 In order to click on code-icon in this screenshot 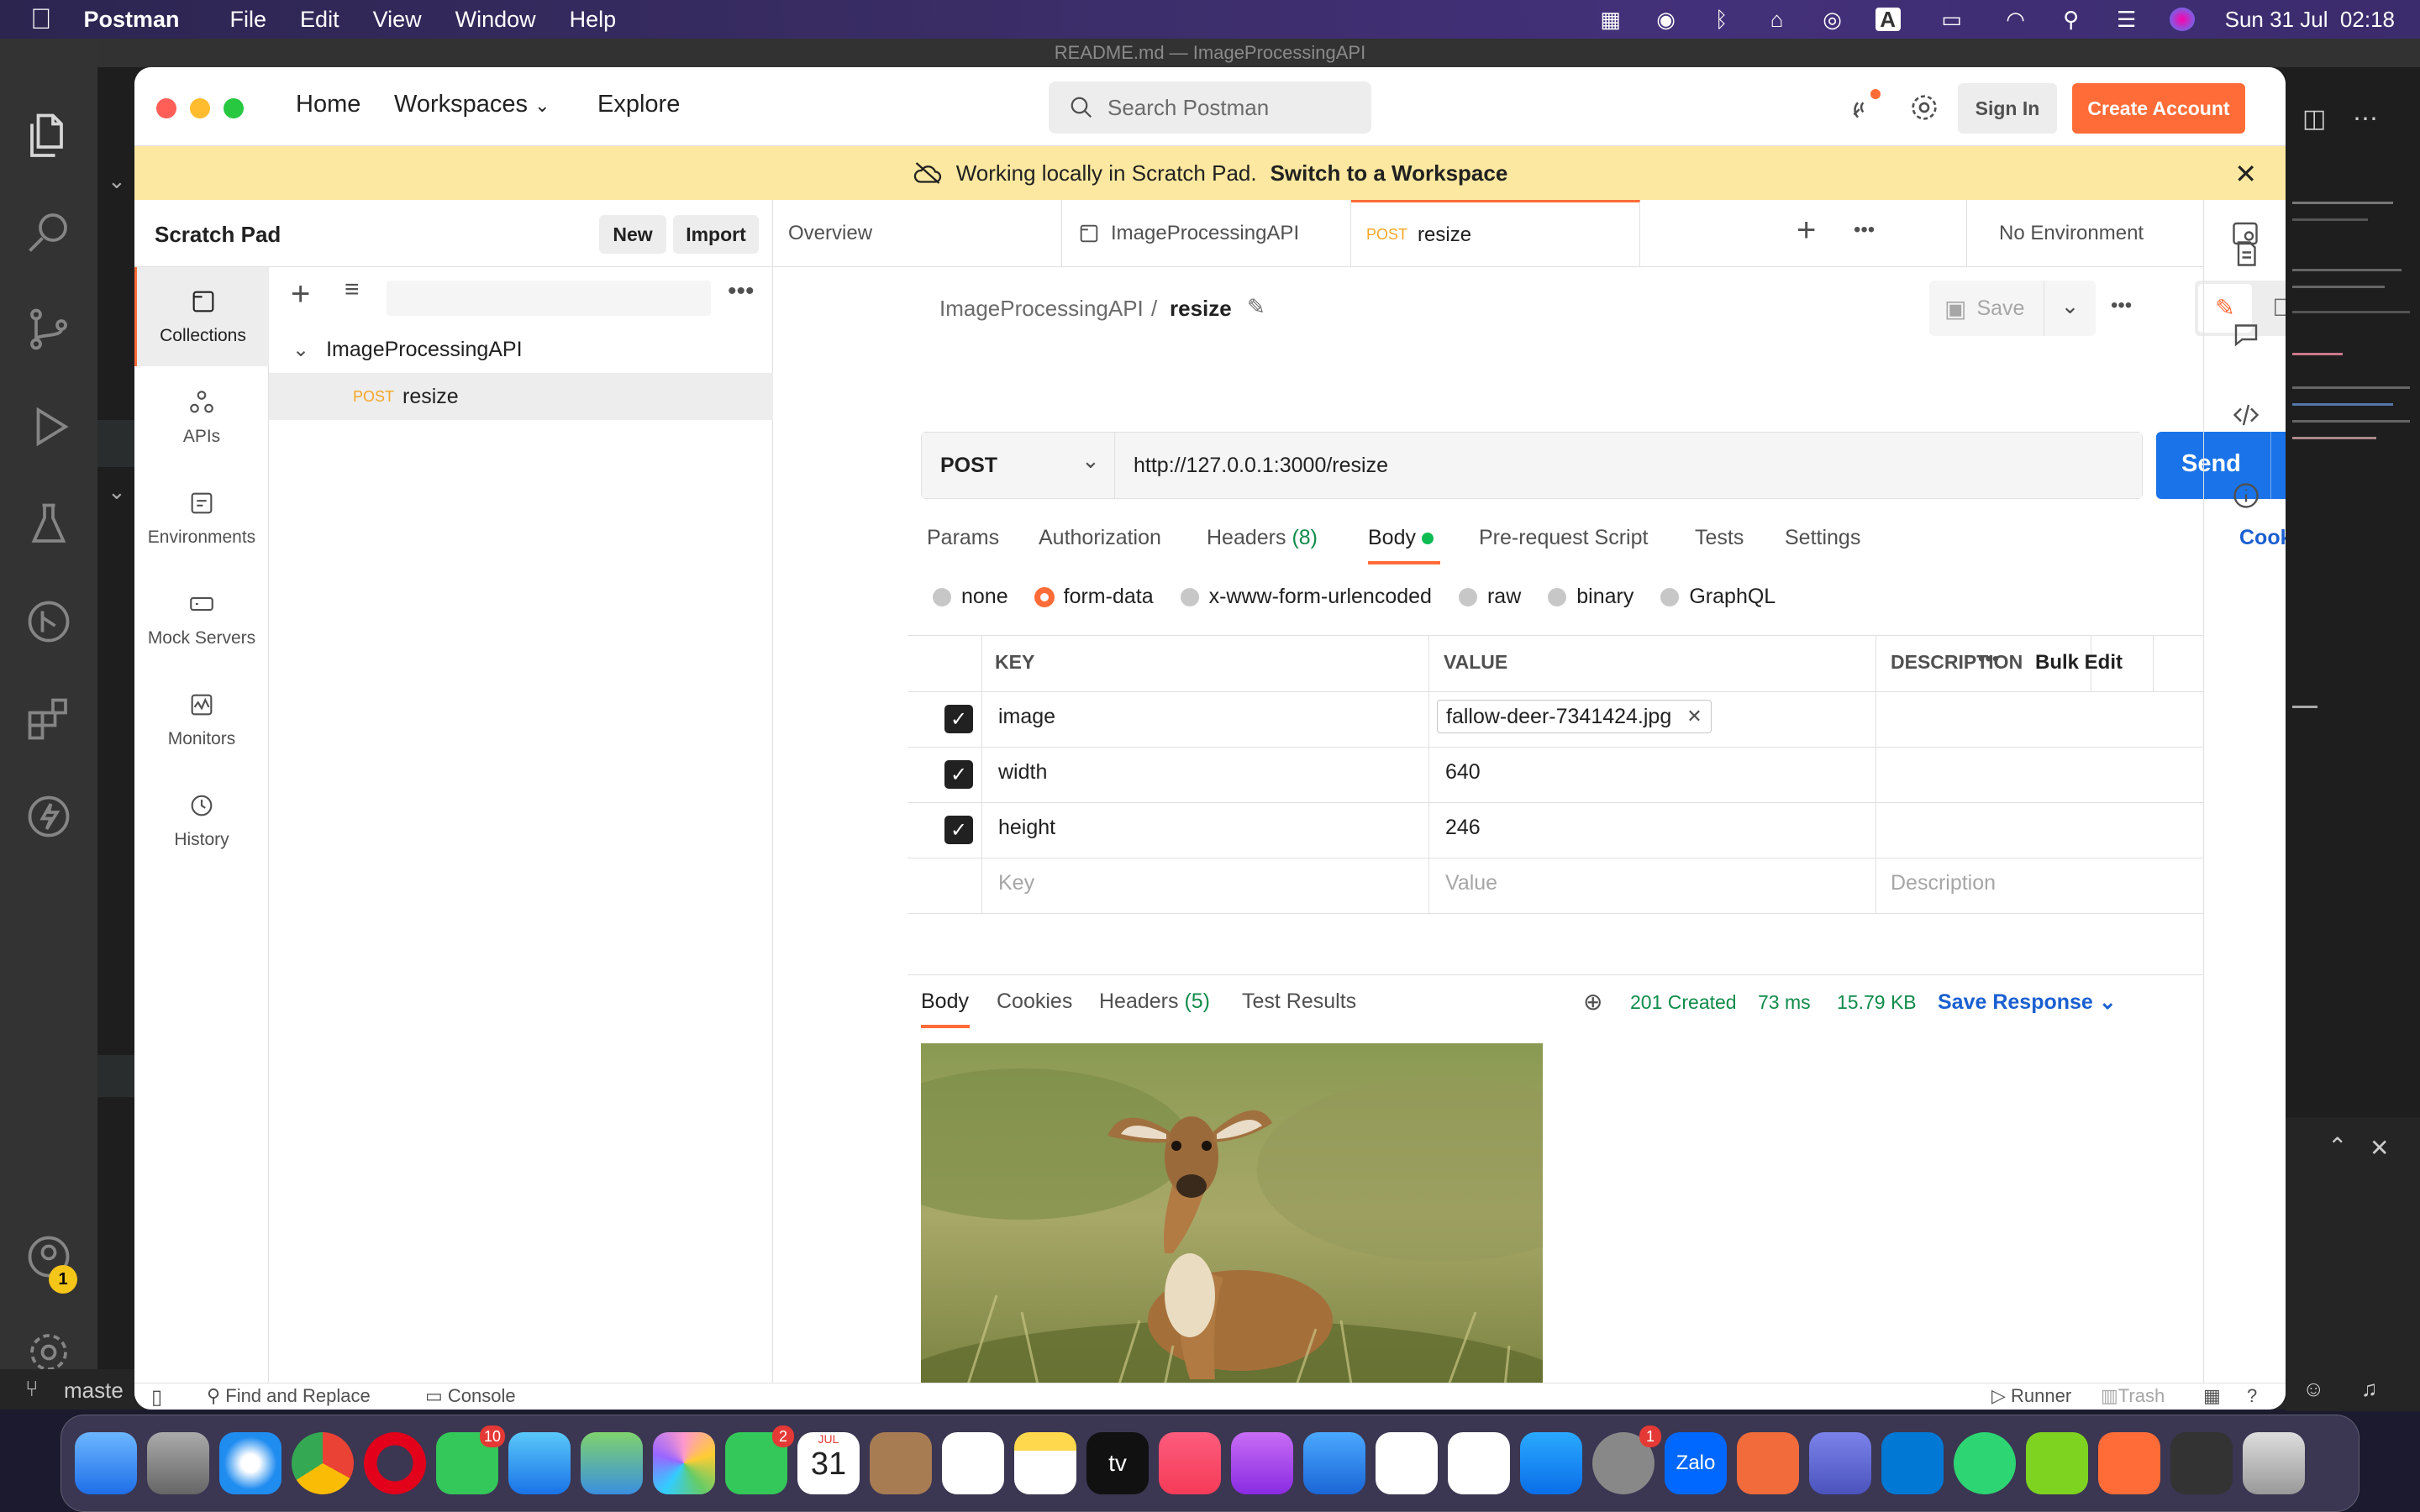, I will do `click(2246, 415)`.